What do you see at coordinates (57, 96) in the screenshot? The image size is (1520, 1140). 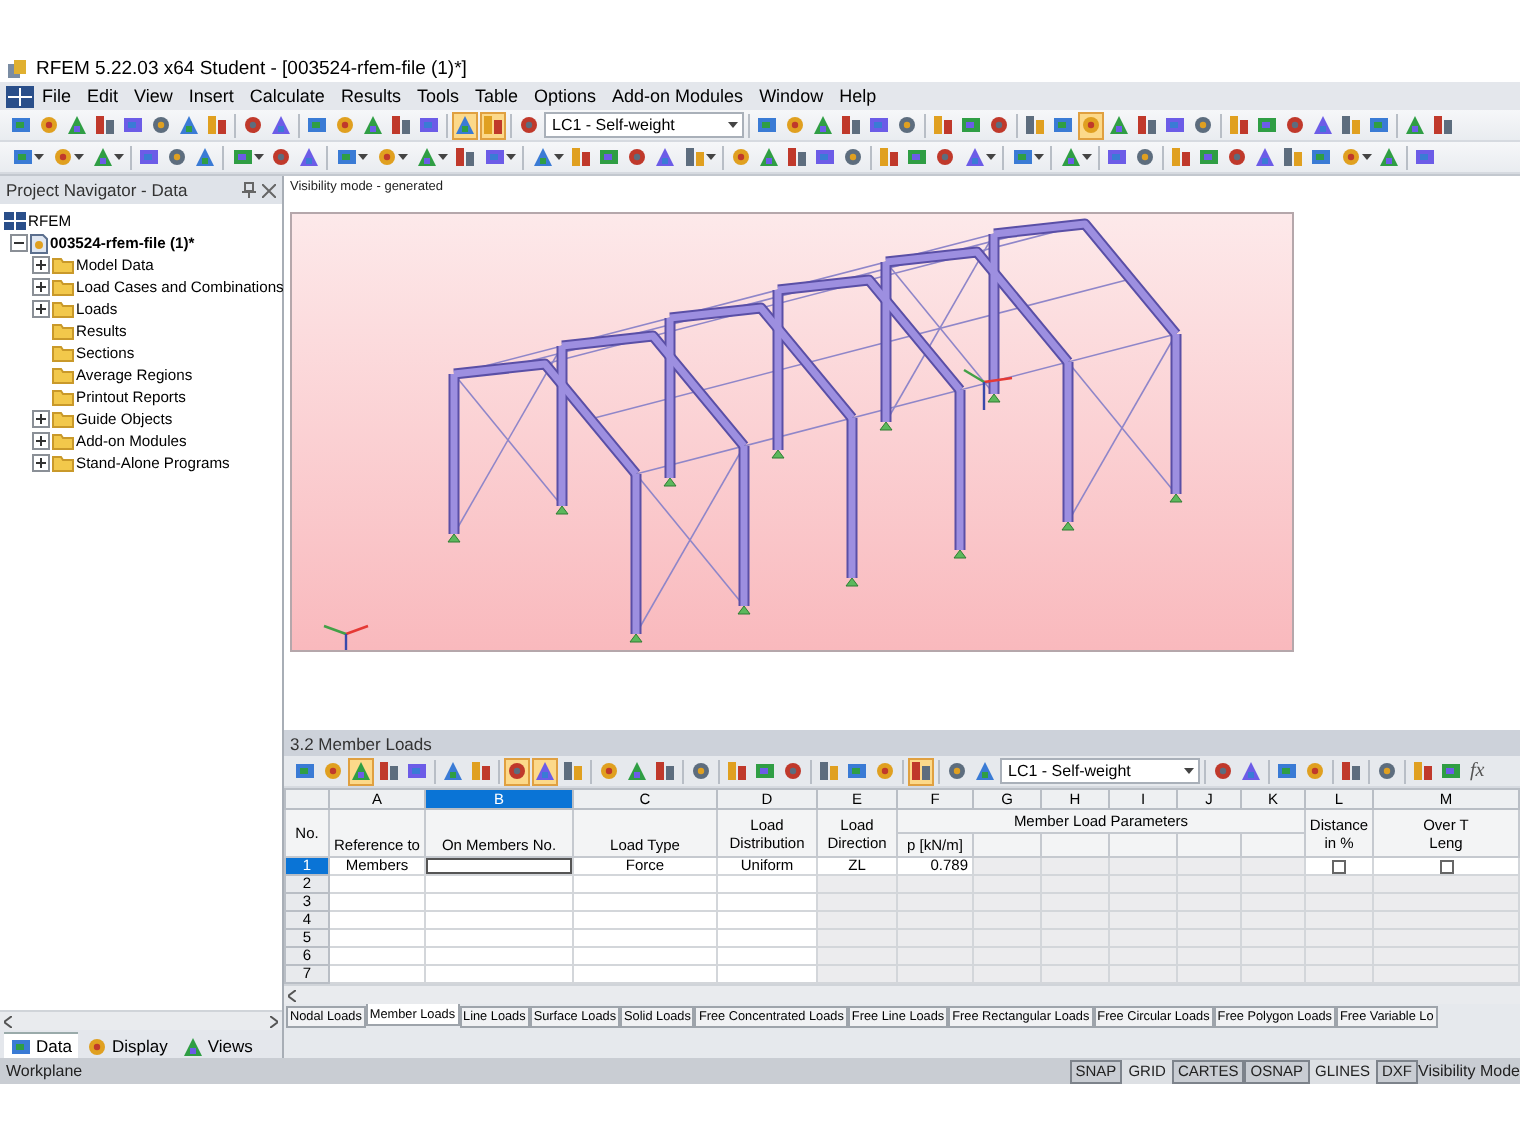 I see `menu-item: File` at bounding box center [57, 96].